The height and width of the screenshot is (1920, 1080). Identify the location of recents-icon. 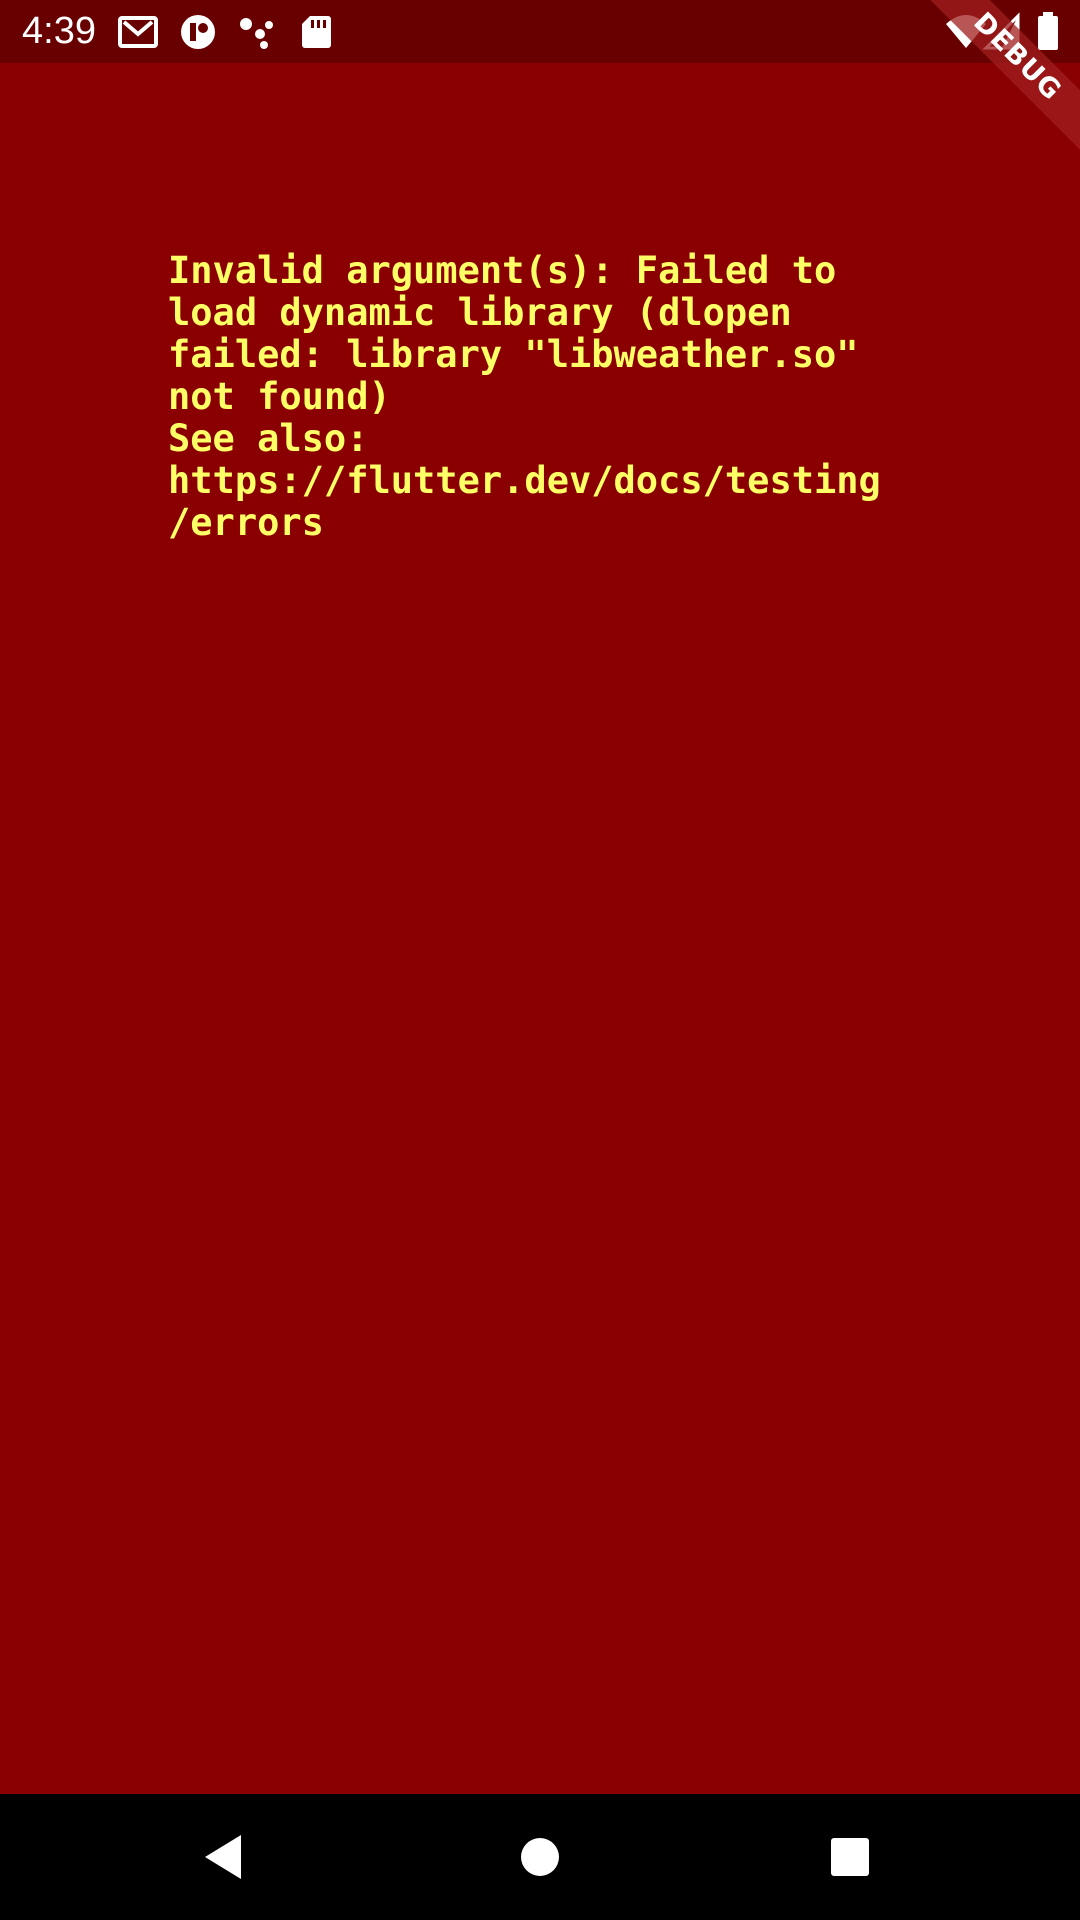
(850, 1857).